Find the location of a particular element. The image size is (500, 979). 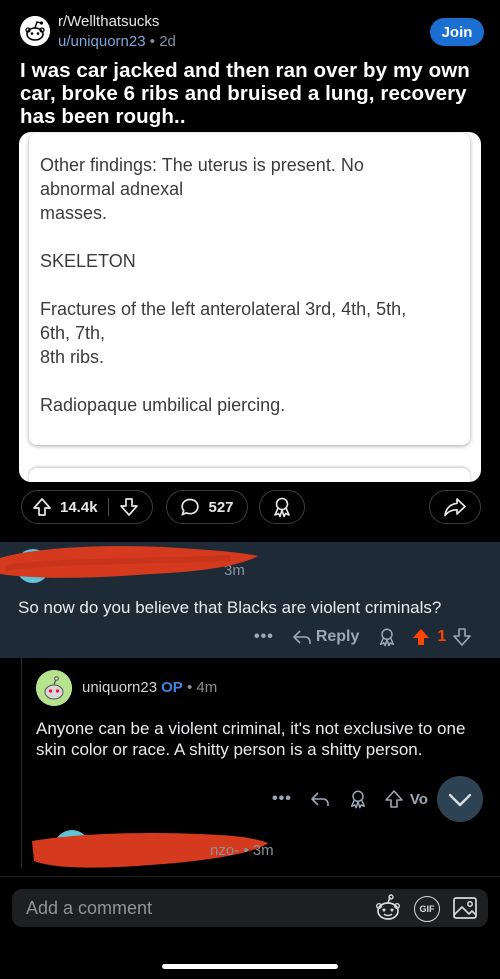

op-comment-header: uniquorn23 OP • 4m is located at coordinates (149, 687).